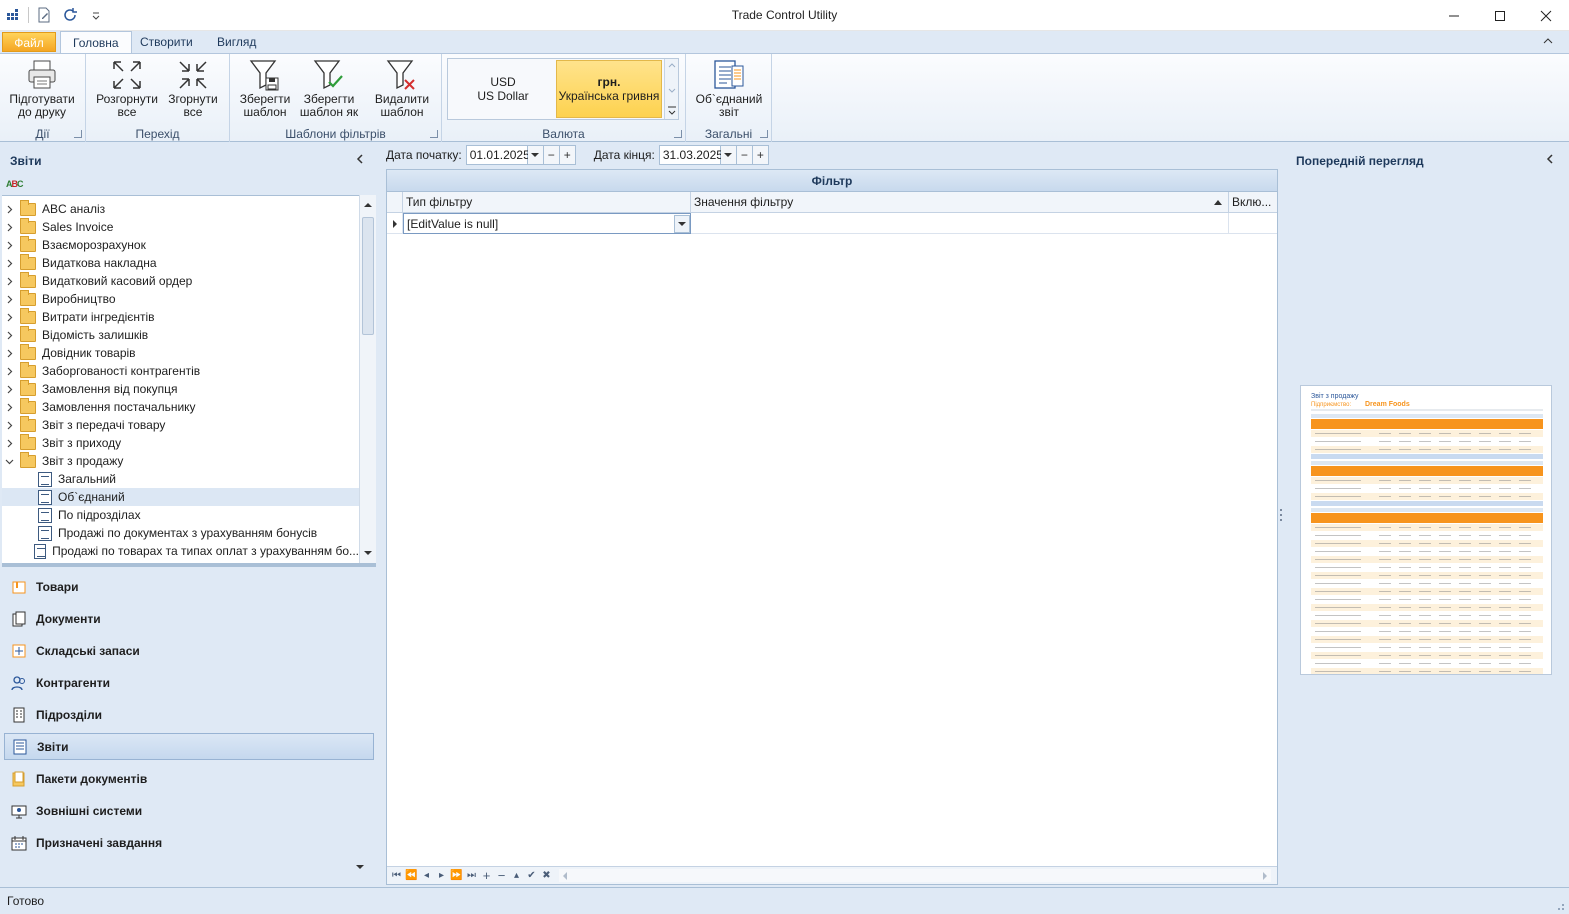 This screenshot has height=914, width=1569. I want to click on nav-item-reports: Звіти, so click(189, 746).